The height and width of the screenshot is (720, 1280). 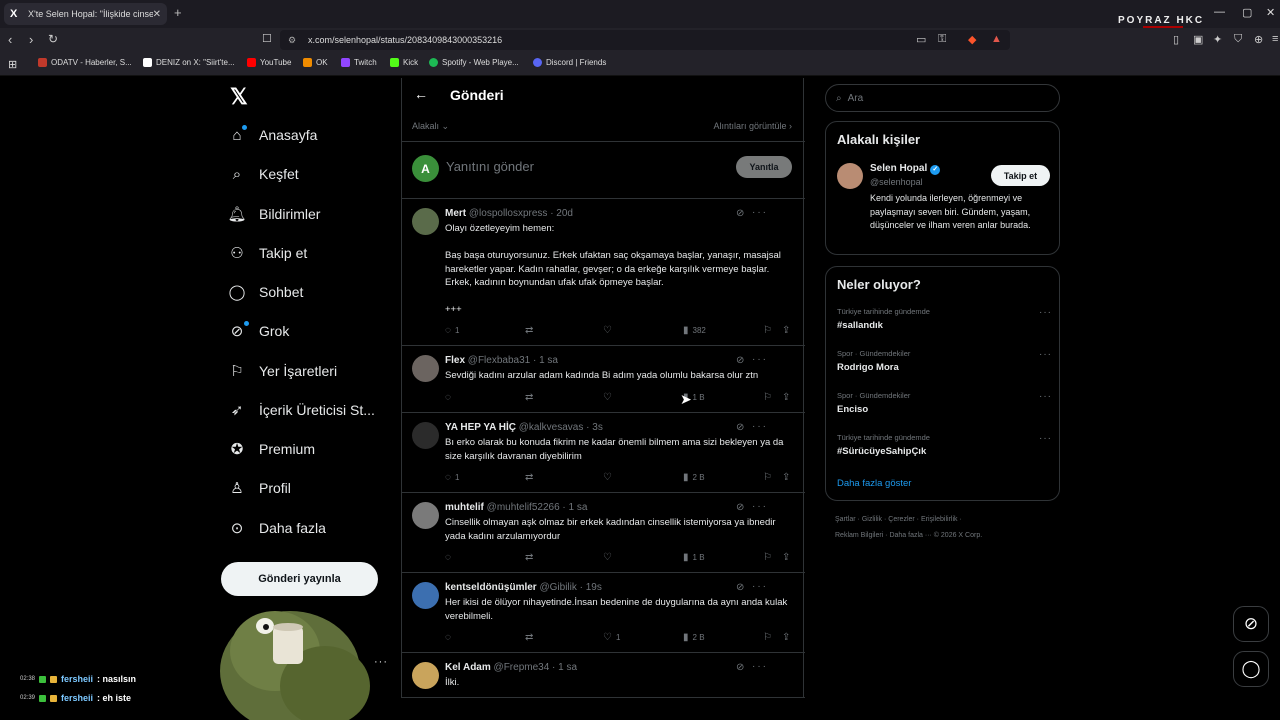 What do you see at coordinates (524, 427) in the screenshot?
I see `tweet-author: YA HEP YA HİÇ @kalkvesavas · 3s` at bounding box center [524, 427].